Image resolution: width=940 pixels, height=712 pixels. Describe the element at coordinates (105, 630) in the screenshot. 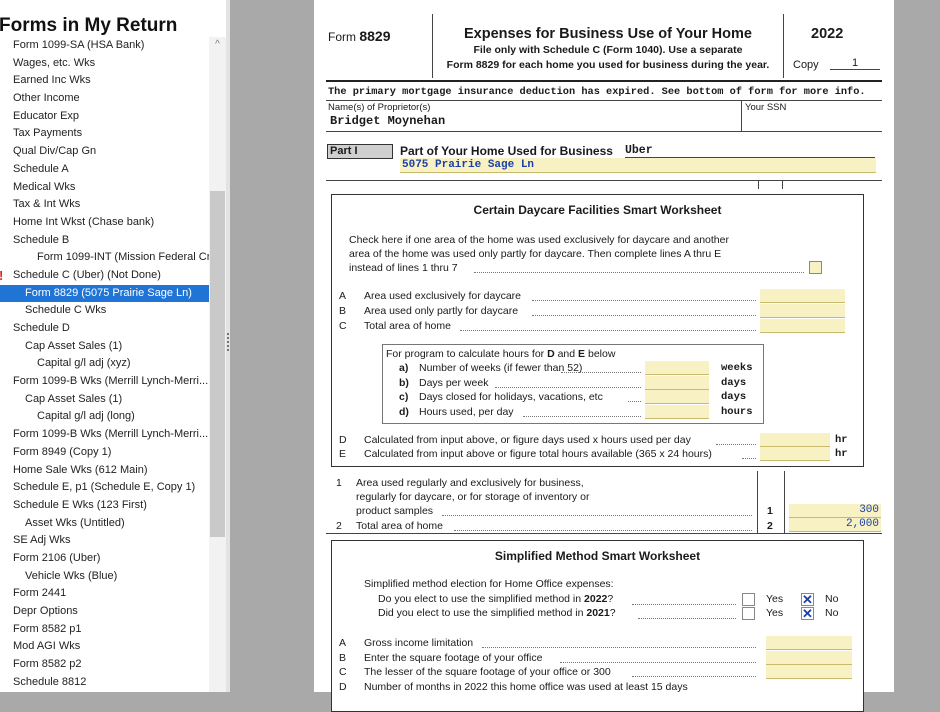

I see `sidebar-item: Form 8582 p1` at that location.